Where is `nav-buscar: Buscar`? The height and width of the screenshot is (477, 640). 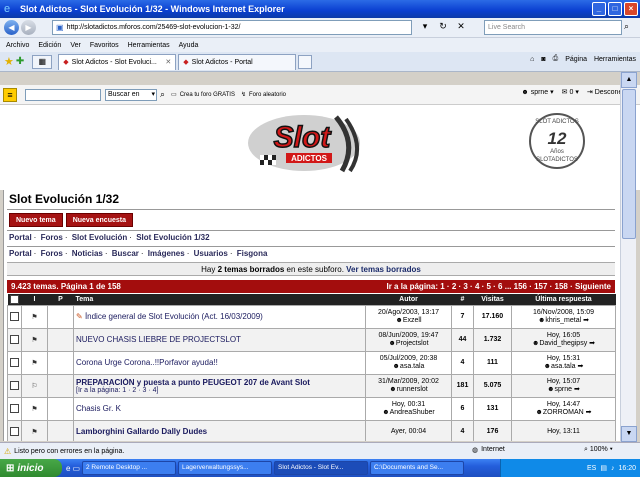
nav-buscar: Buscar is located at coordinates (125, 253).